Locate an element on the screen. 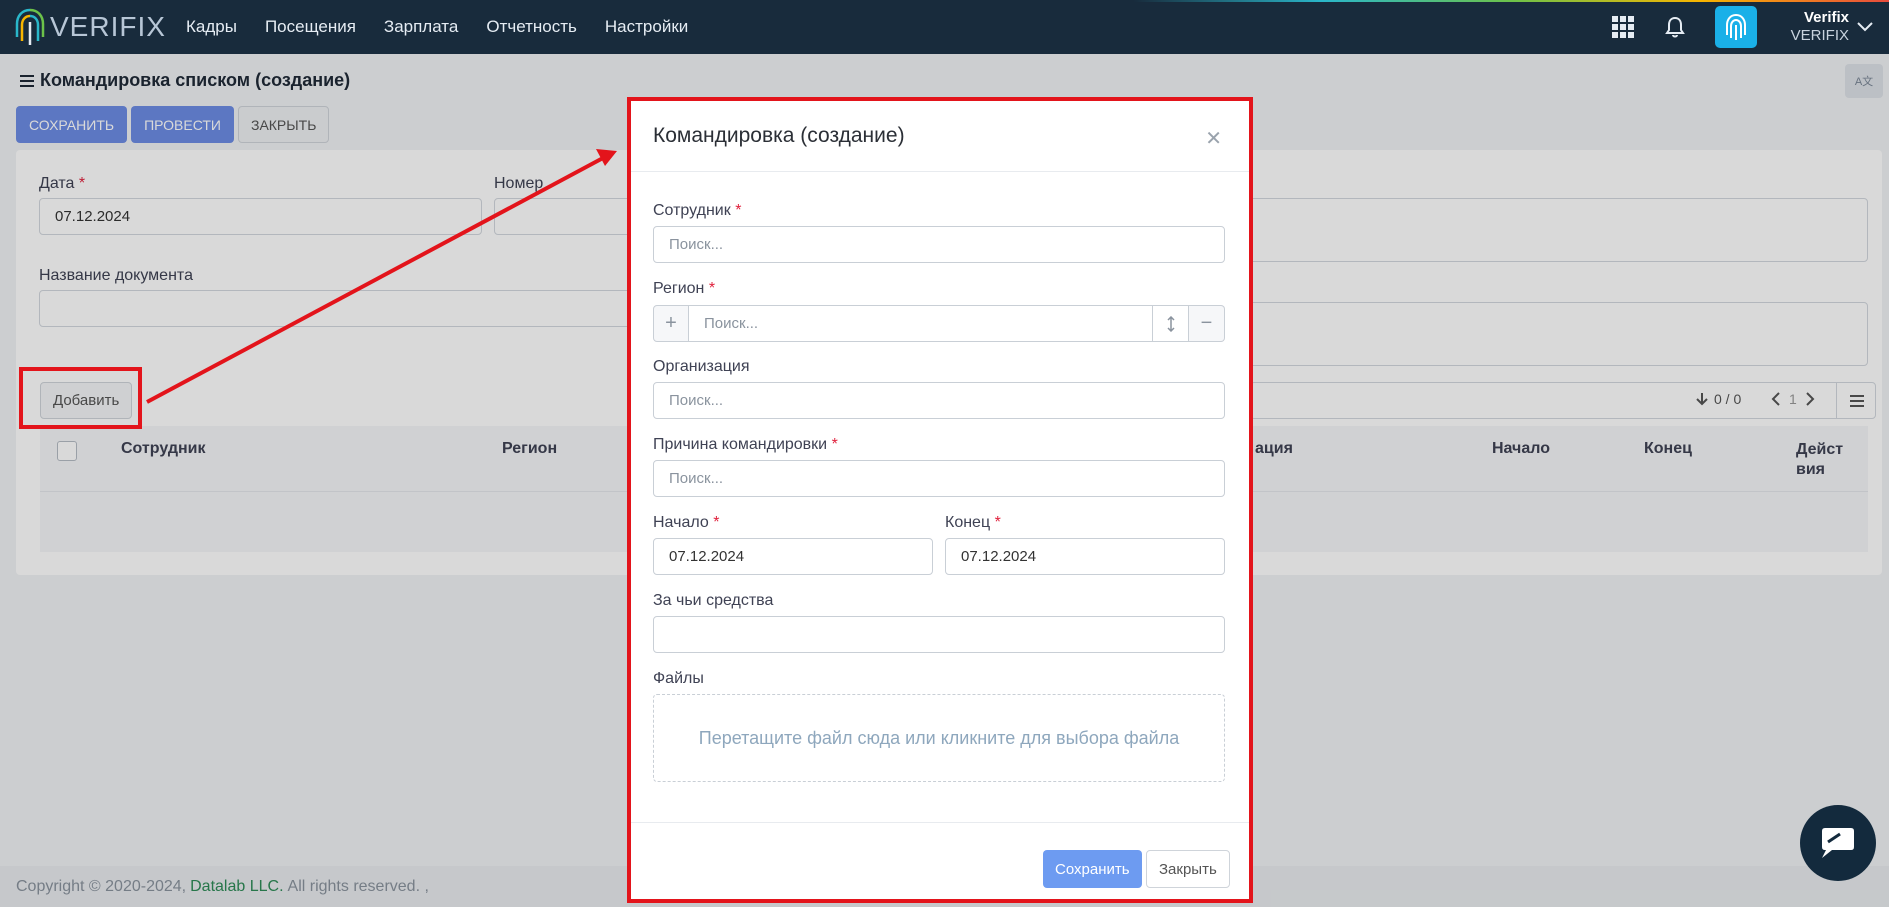 The width and height of the screenshot is (1889, 907). chat-button is located at coordinates (1838, 843).